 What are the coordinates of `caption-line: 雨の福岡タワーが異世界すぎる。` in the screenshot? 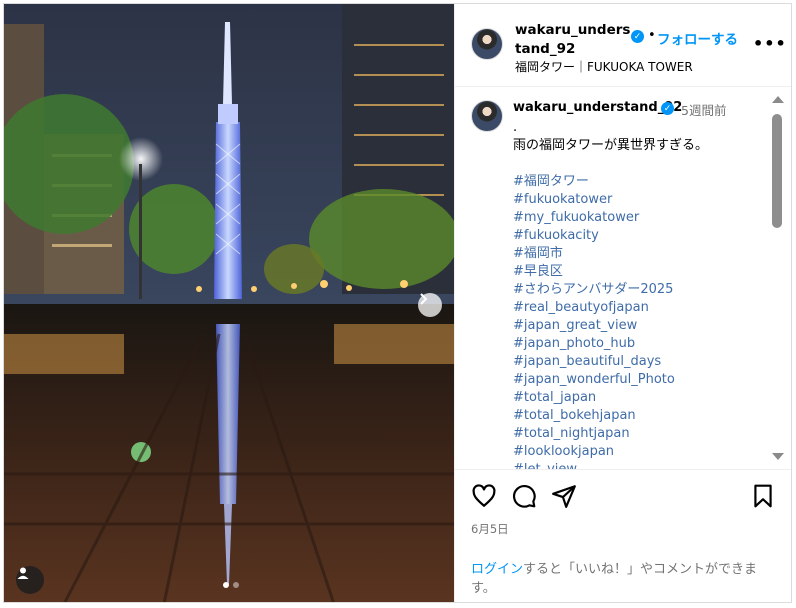 It's located at (611, 145).